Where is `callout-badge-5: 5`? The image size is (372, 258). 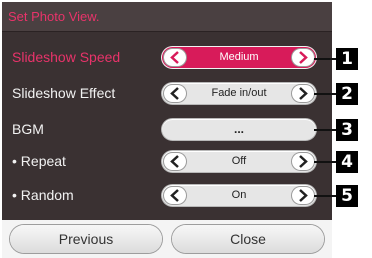 callout-badge-5: 5 is located at coordinates (347, 196).